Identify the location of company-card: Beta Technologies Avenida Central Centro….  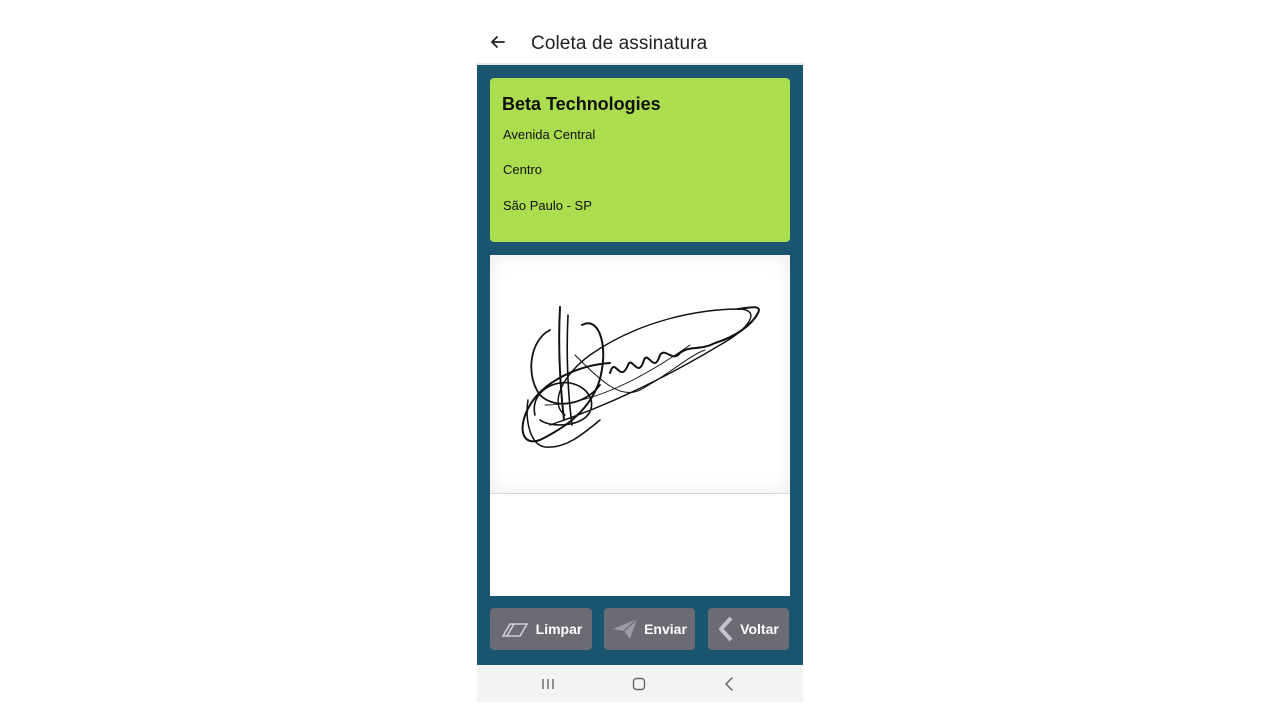
(640, 160).